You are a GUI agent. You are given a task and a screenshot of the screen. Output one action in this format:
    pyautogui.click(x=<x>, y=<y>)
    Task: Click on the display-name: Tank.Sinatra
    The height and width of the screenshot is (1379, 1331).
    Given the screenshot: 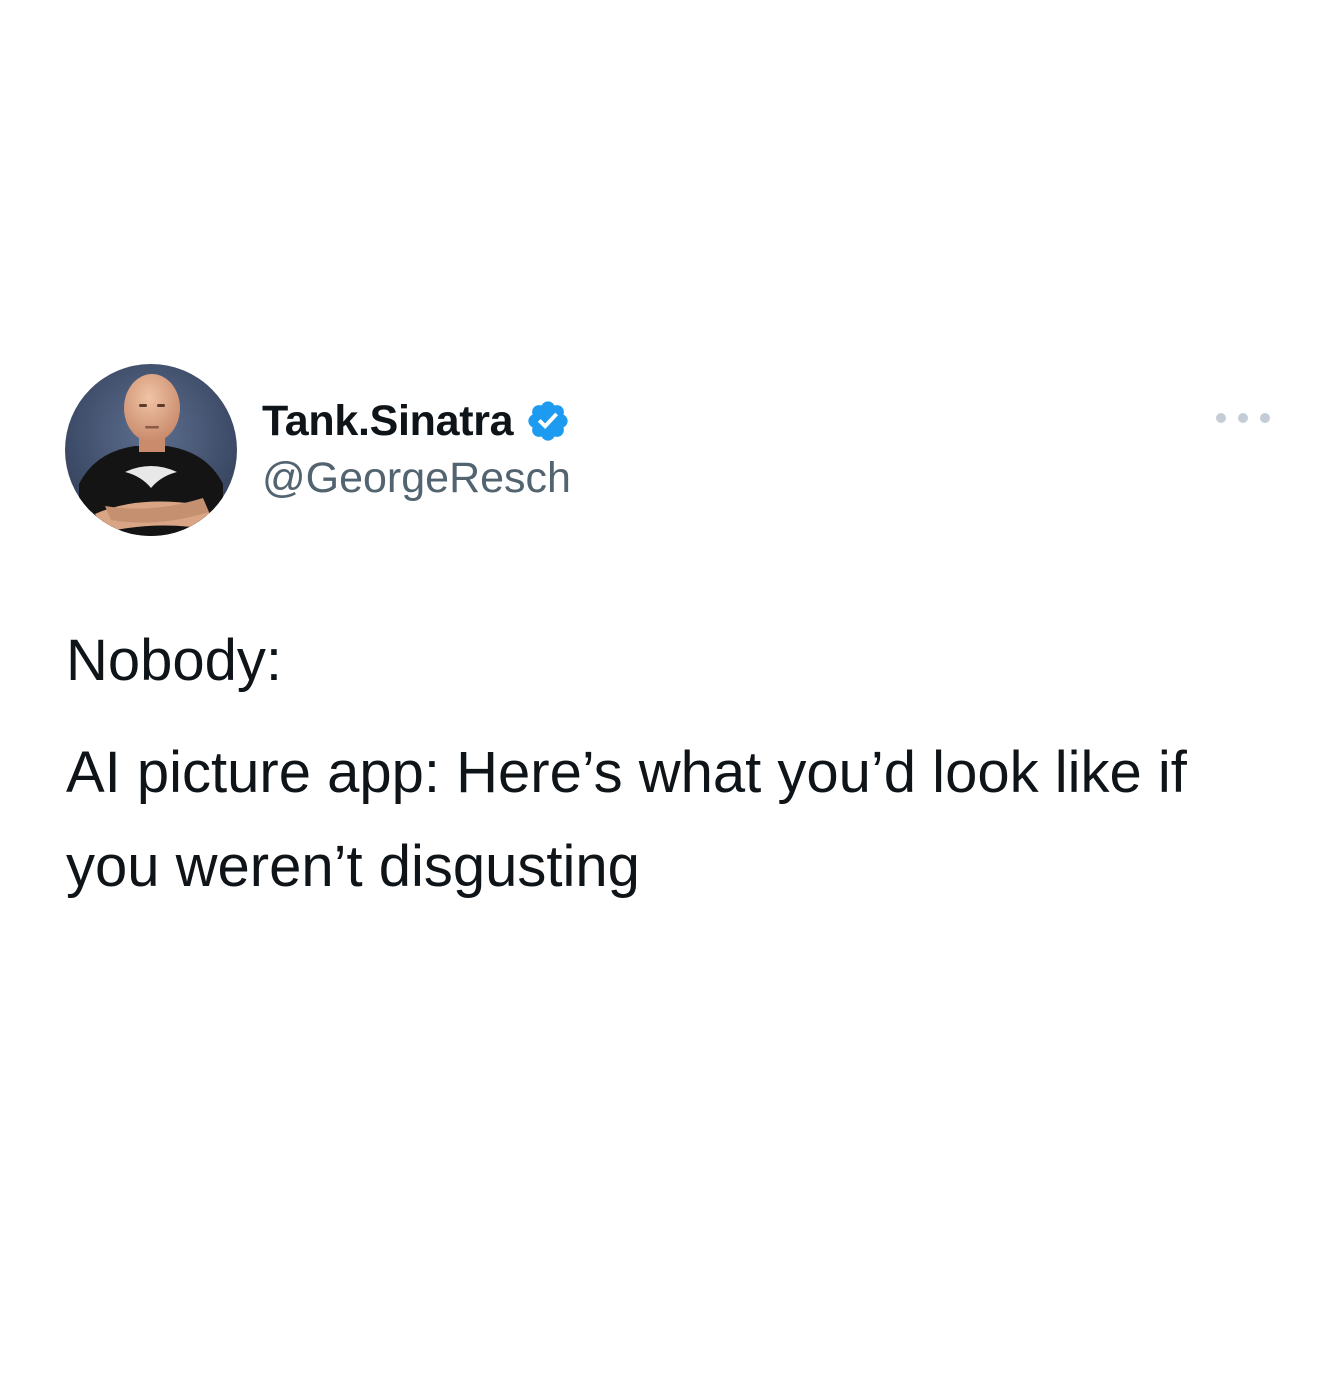 What is the action you would take?
    pyautogui.click(x=388, y=421)
    